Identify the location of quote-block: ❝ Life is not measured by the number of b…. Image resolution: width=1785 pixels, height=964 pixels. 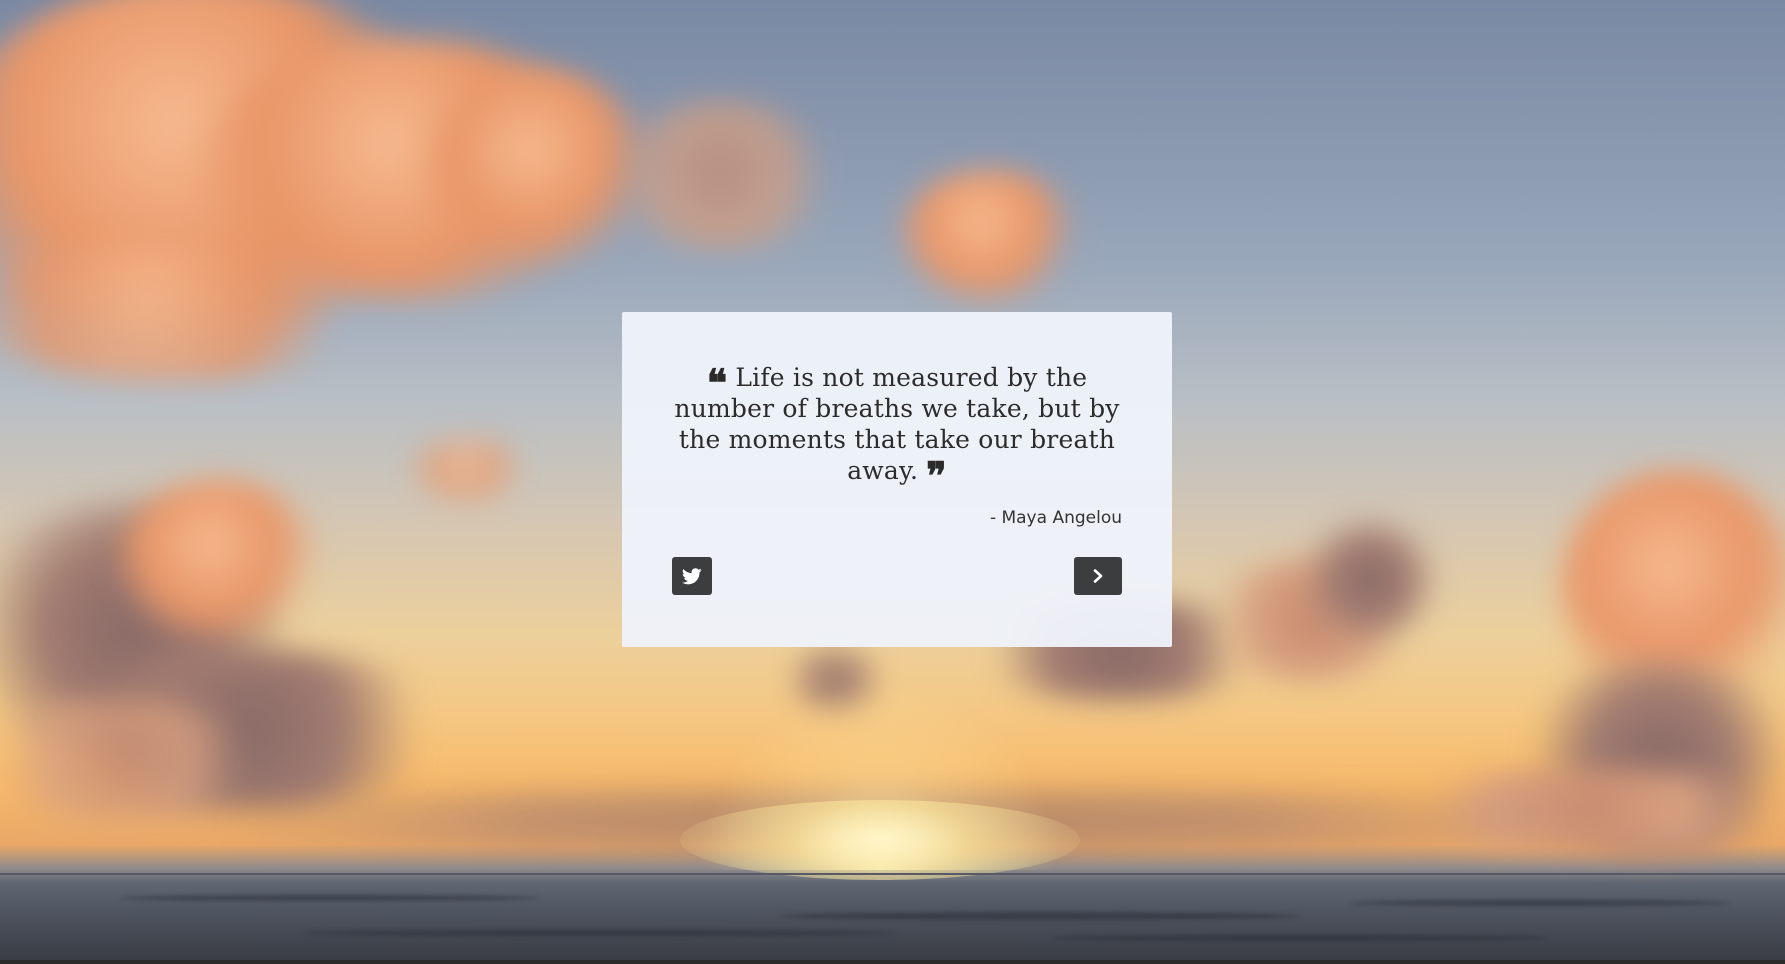
(897, 429).